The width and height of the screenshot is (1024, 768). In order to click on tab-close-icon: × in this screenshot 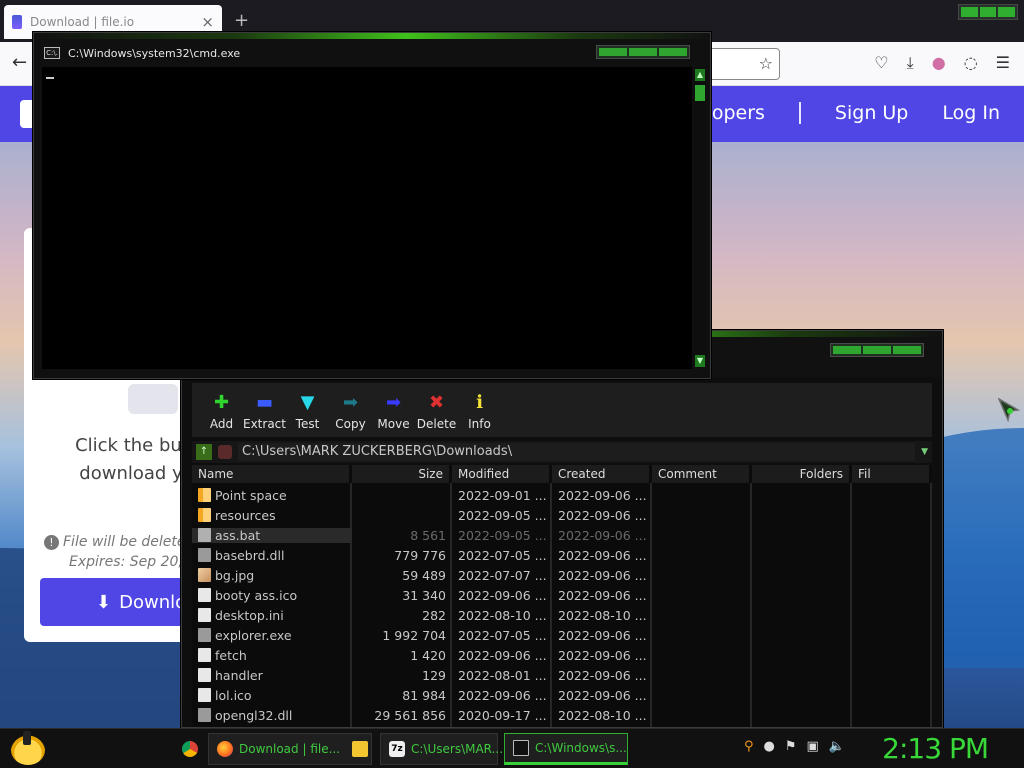, I will do `click(207, 22)`.